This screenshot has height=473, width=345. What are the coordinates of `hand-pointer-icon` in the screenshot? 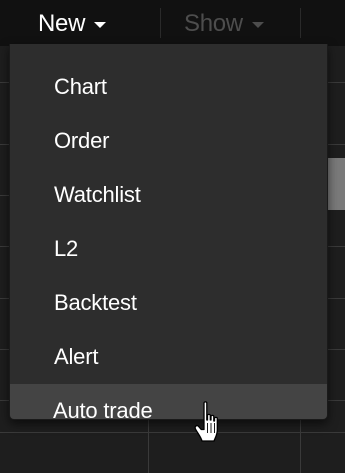 It's located at (206, 421).